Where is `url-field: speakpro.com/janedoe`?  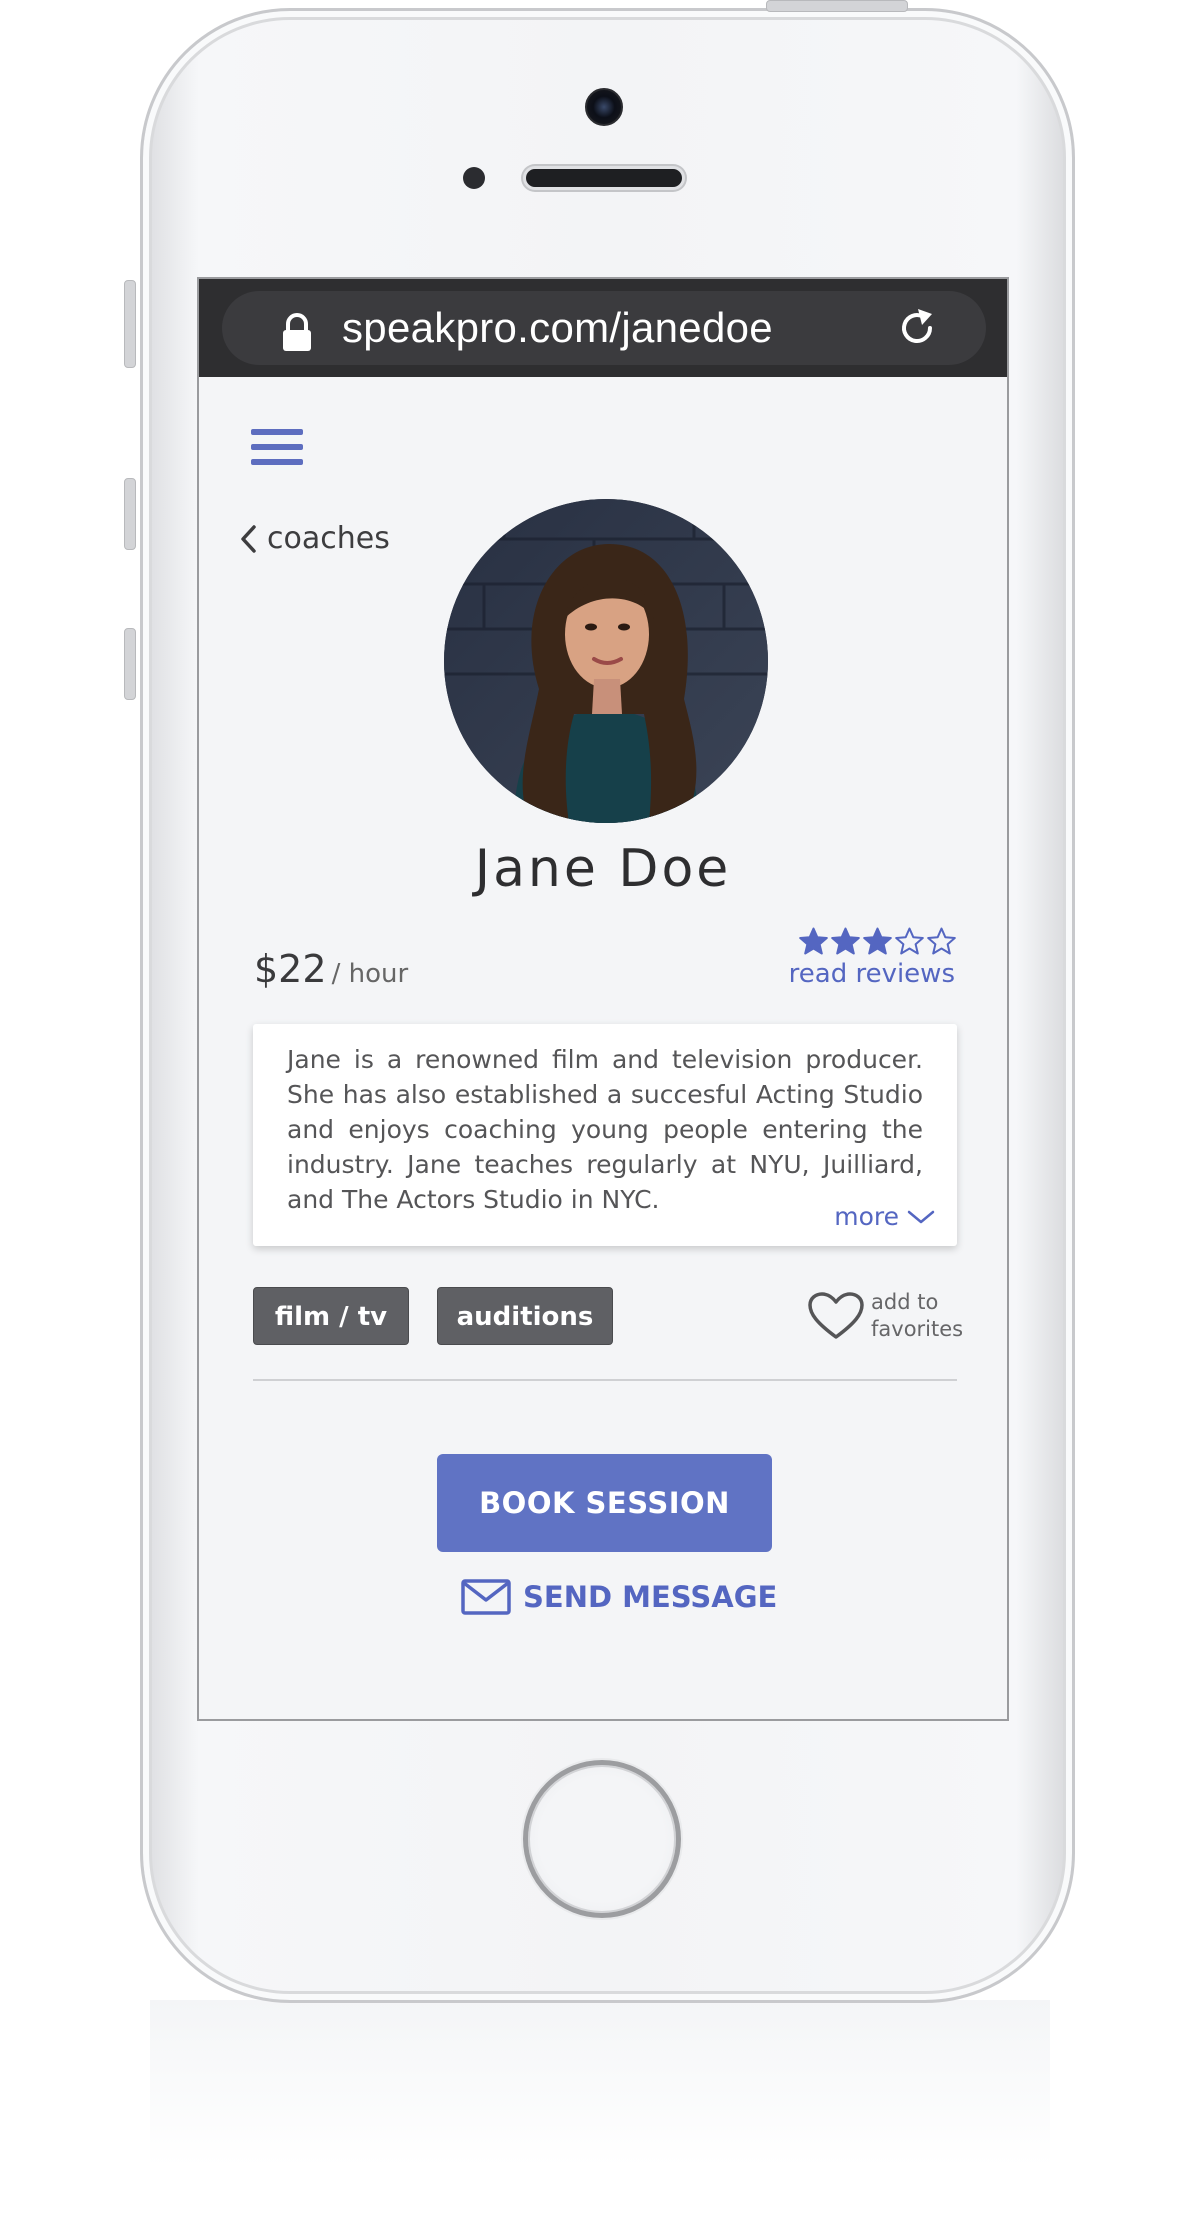
url-field: speakpro.com/janedoe is located at coordinates (604, 328).